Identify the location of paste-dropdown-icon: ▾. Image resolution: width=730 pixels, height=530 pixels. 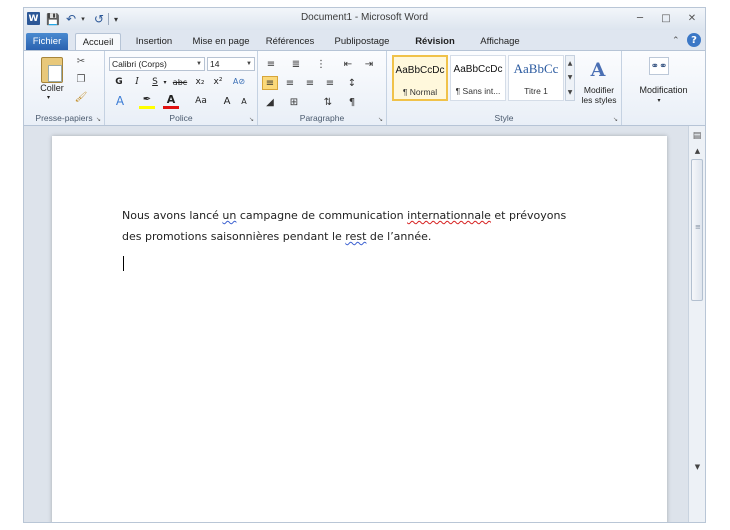
(48, 97).